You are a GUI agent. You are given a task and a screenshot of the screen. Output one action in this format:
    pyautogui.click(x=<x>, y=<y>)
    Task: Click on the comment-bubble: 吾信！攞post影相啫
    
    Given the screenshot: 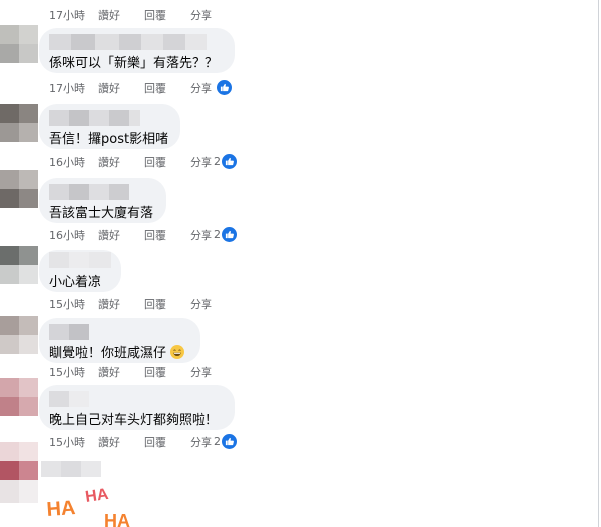 What is the action you would take?
    pyautogui.click(x=109, y=126)
    